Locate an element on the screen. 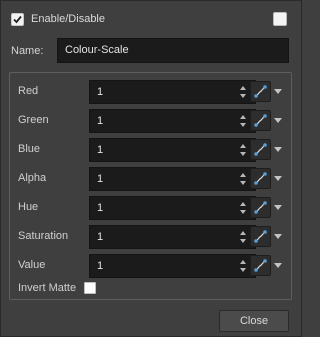  value-field: 1 is located at coordinates (172, 266).